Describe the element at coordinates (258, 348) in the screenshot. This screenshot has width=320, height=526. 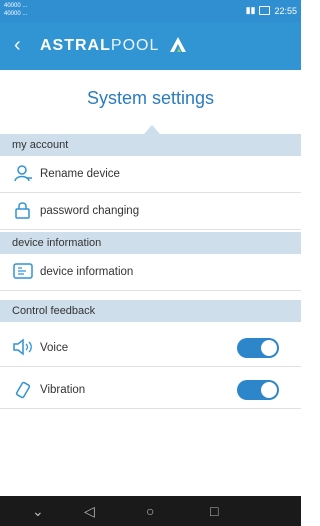
I see `voice-toggle` at that location.